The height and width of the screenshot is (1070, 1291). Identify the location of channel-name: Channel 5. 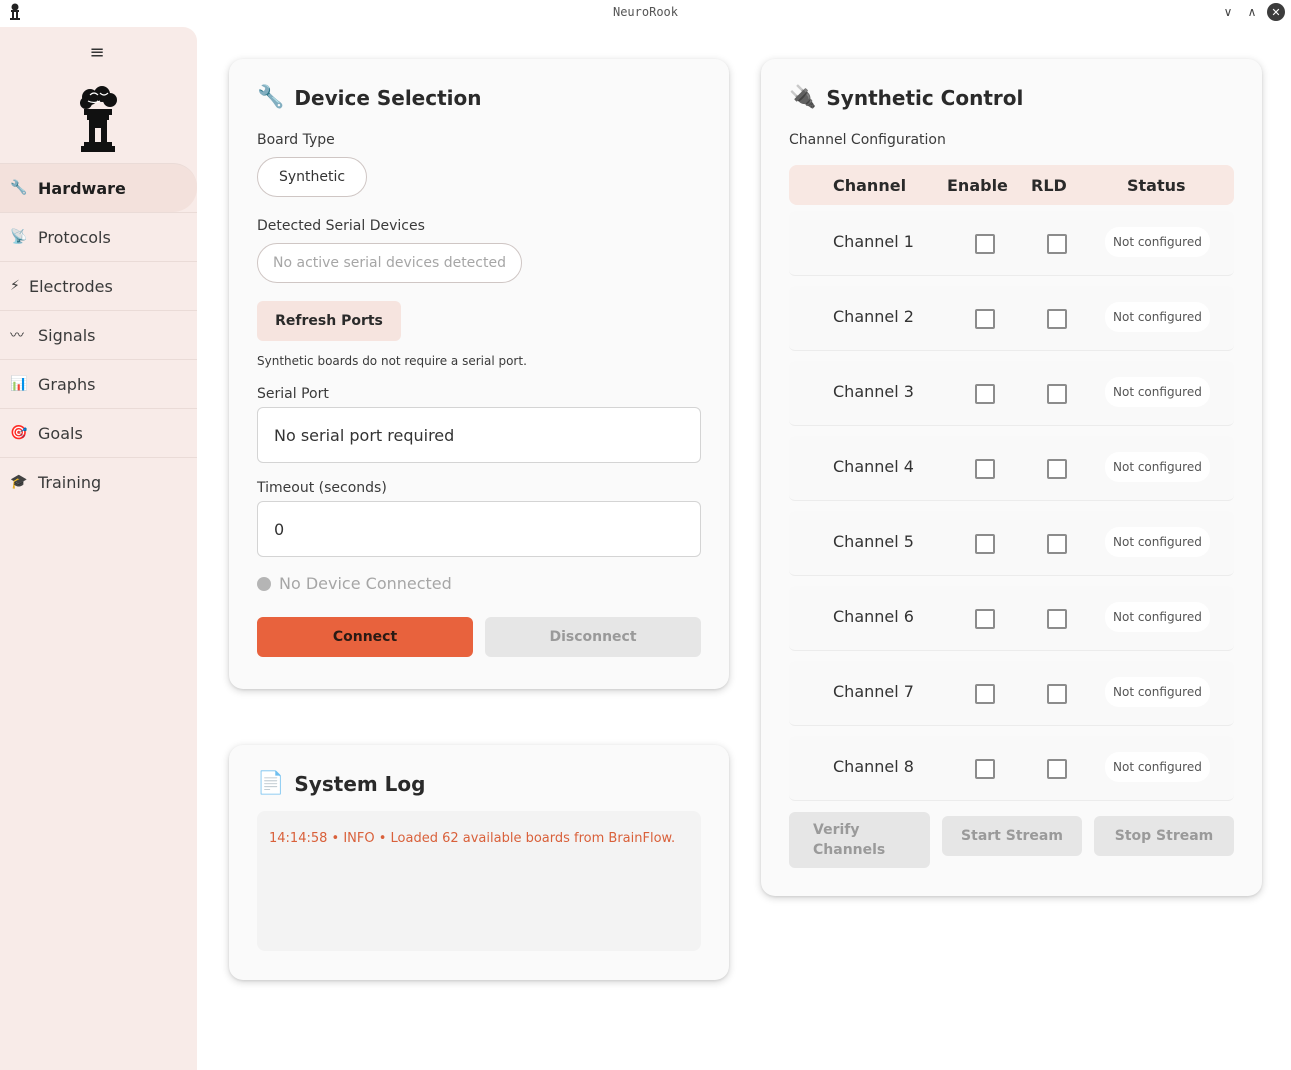
(873, 541).